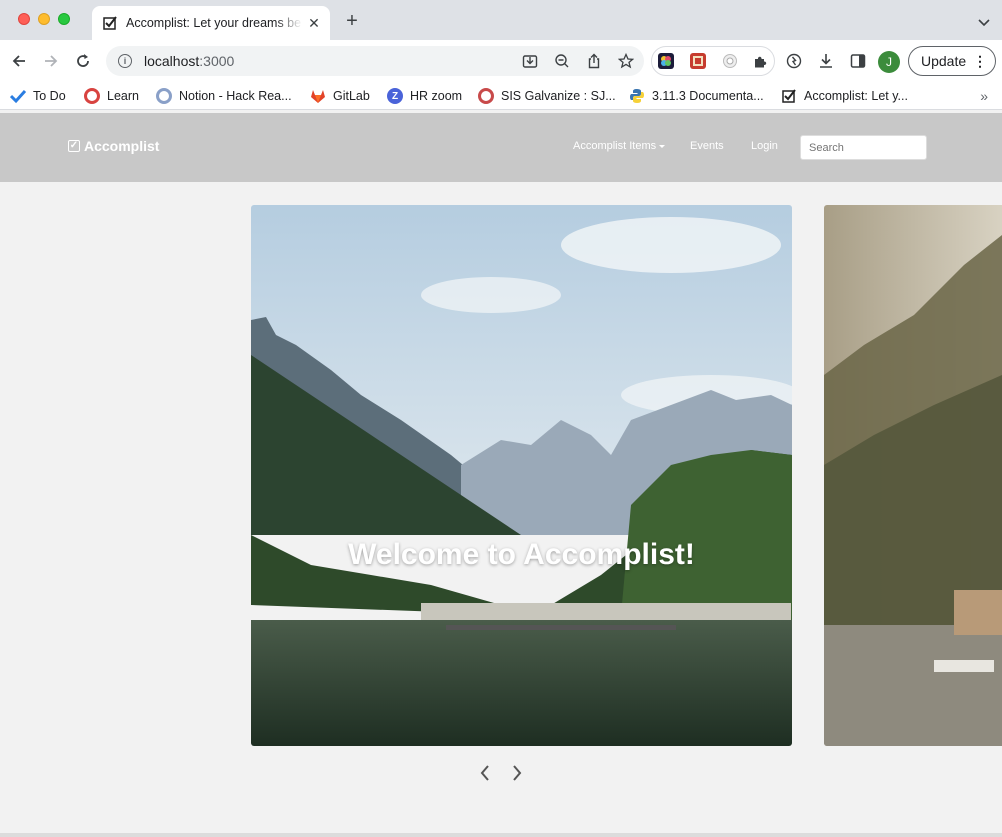 This screenshot has height=837, width=1002. I want to click on nav-items-label: Accomplist Items, so click(615, 146).